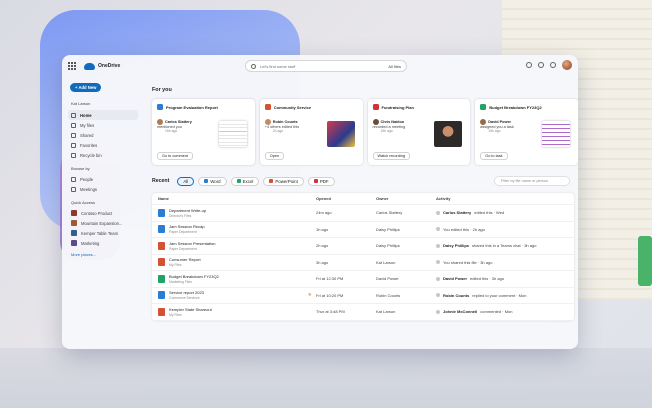 Image resolution: width=652 pixels, height=408 pixels. What do you see at coordinates (330, 279) in the screenshot?
I see `opened-cell: Fri at 12:30 PM` at bounding box center [330, 279].